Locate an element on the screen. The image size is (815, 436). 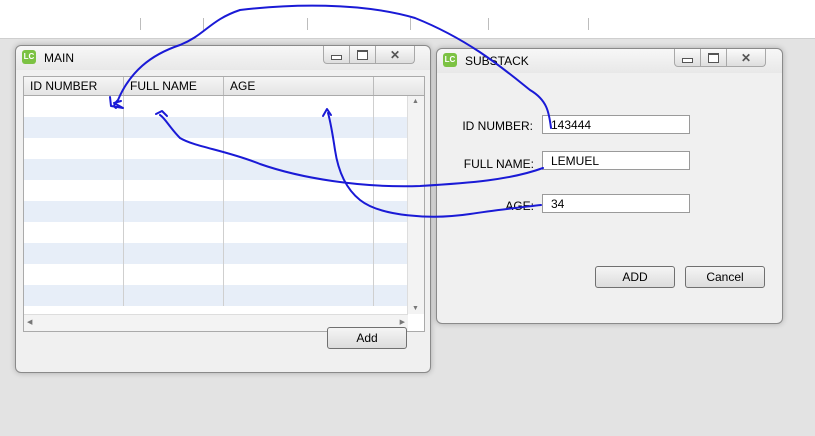
annotation-arrow-age is located at coordinates (434, 165).